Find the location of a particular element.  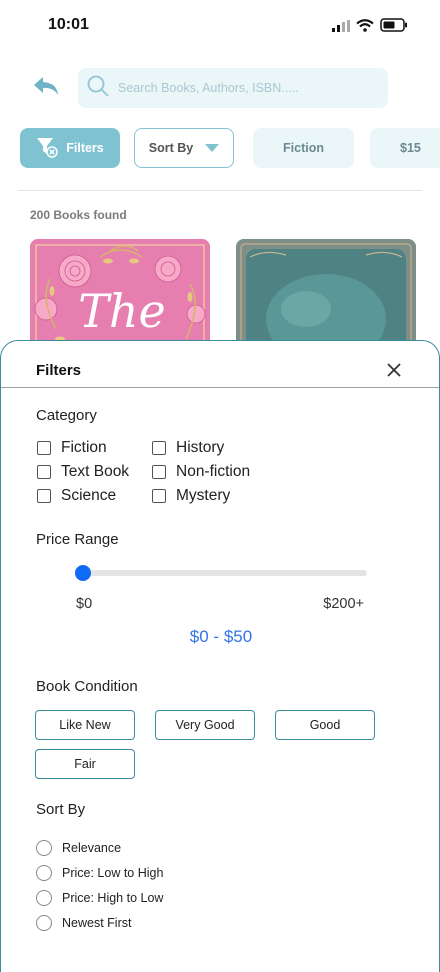

radio-label: Newest First is located at coordinates (97, 923).